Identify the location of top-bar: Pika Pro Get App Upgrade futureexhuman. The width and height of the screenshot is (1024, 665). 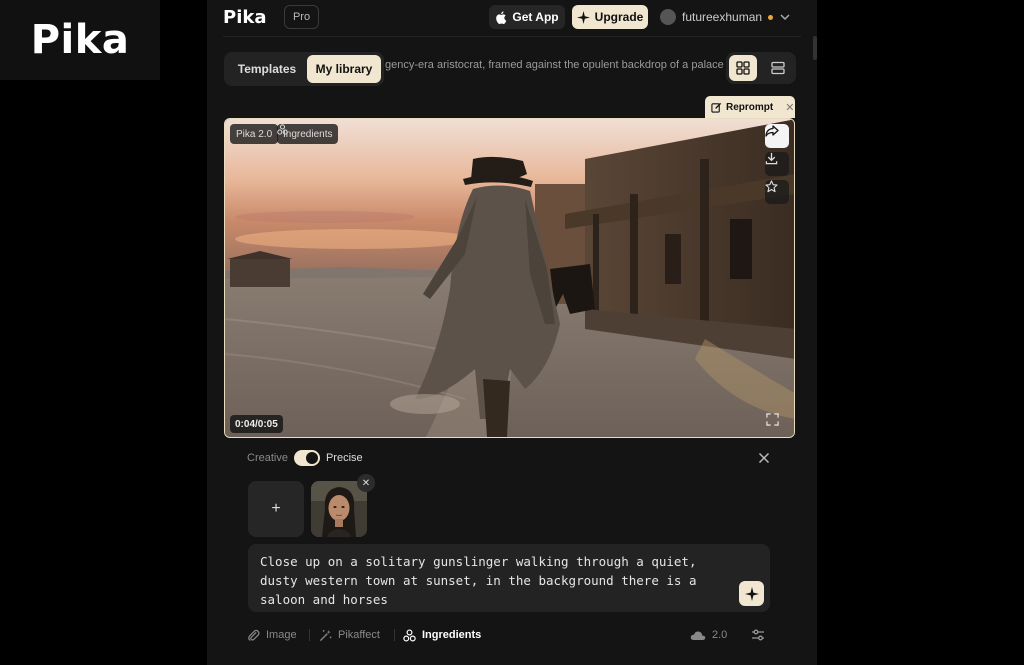
(512, 18).